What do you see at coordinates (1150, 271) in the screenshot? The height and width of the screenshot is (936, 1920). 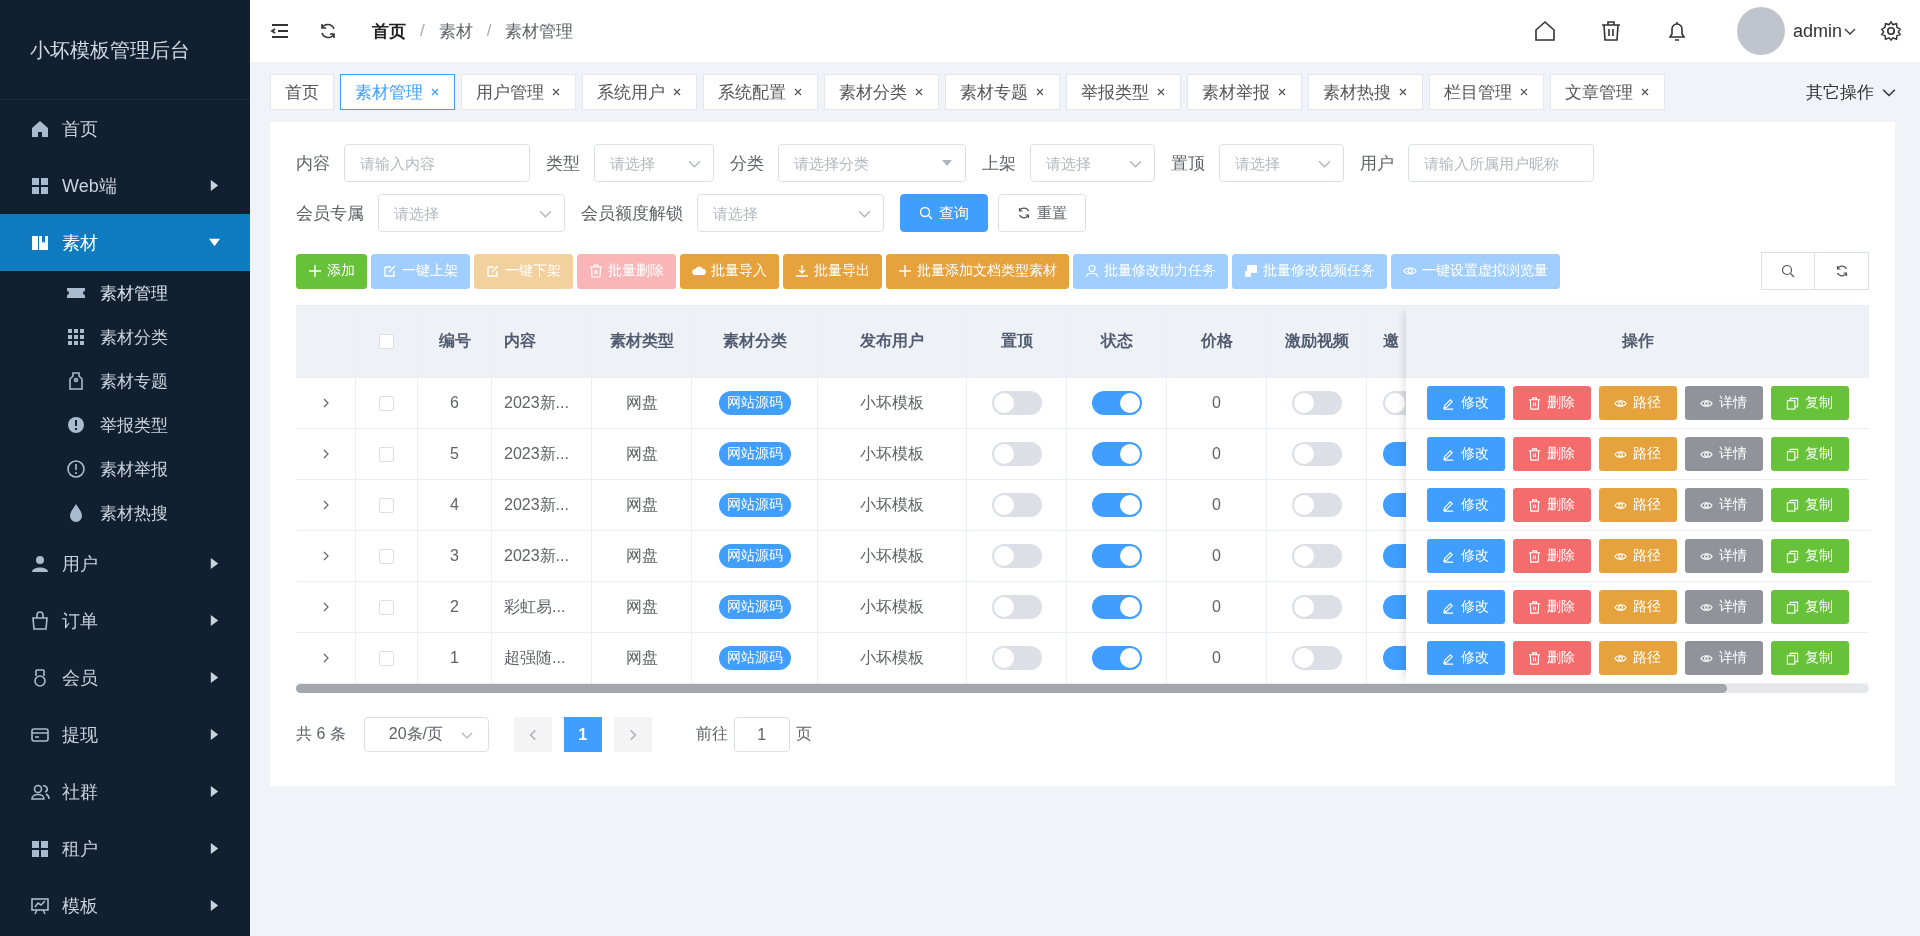 I see `toolbar-button: 批量修改助力任务` at bounding box center [1150, 271].